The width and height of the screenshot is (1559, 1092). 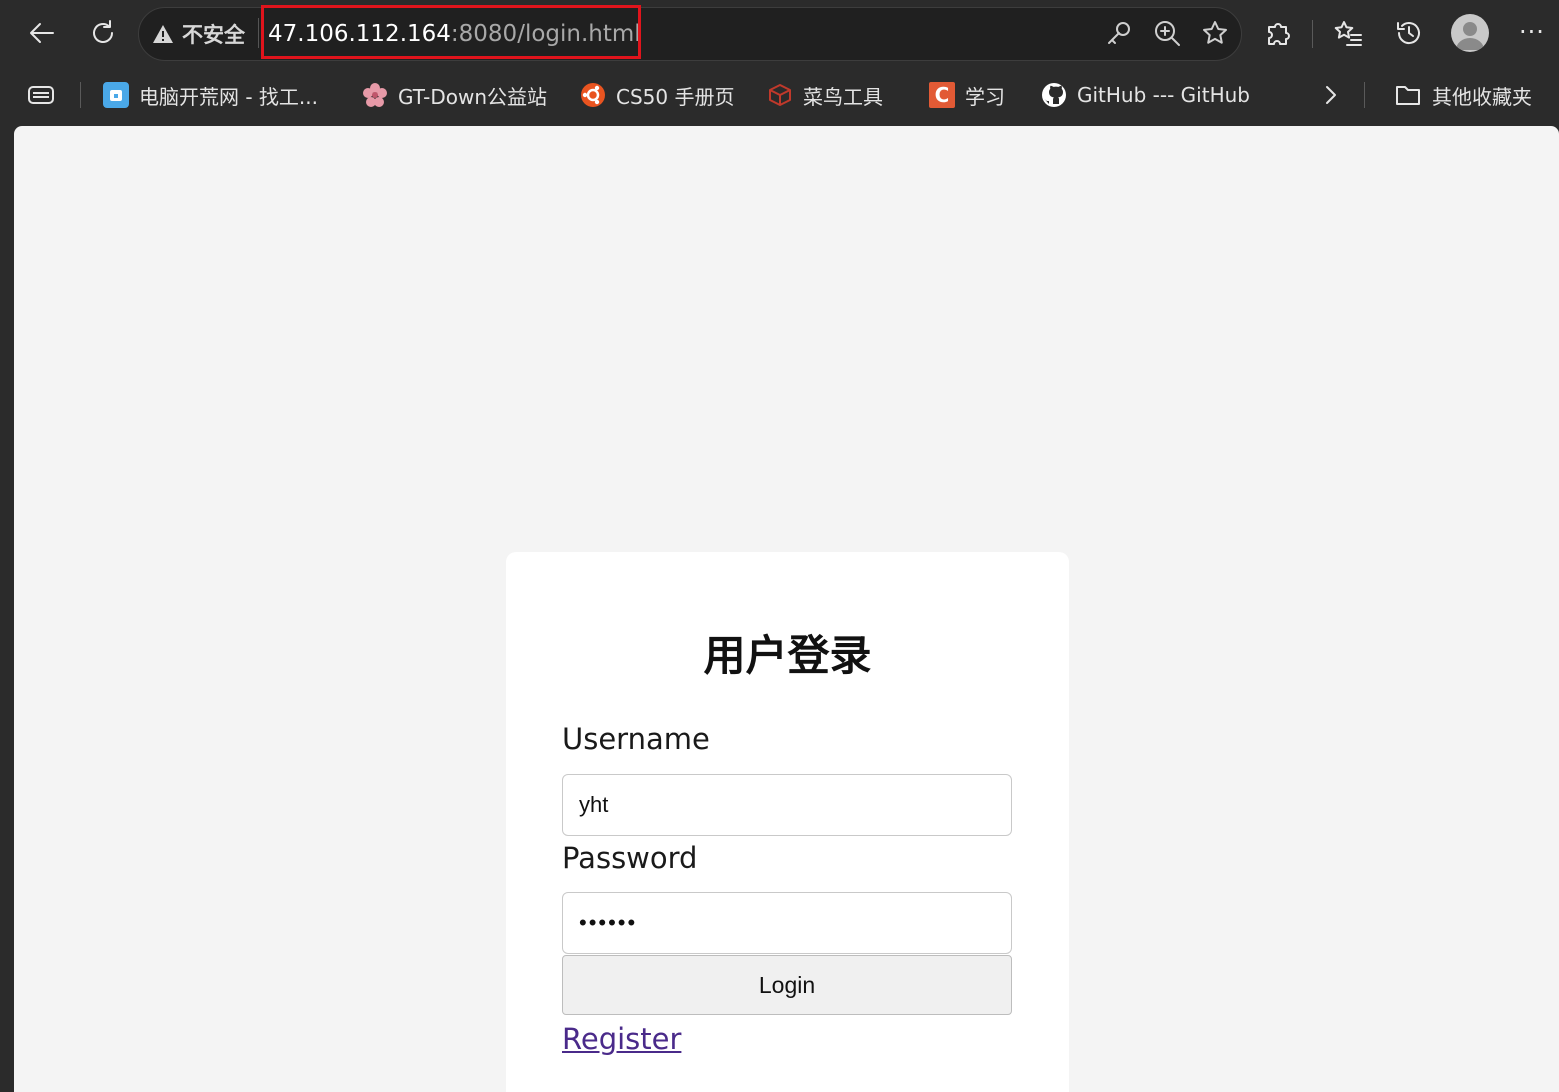 What do you see at coordinates (779, 33) in the screenshot?
I see `browser-toolbar: 不安全 47.106.112.164:8080/login.html ···` at bounding box center [779, 33].